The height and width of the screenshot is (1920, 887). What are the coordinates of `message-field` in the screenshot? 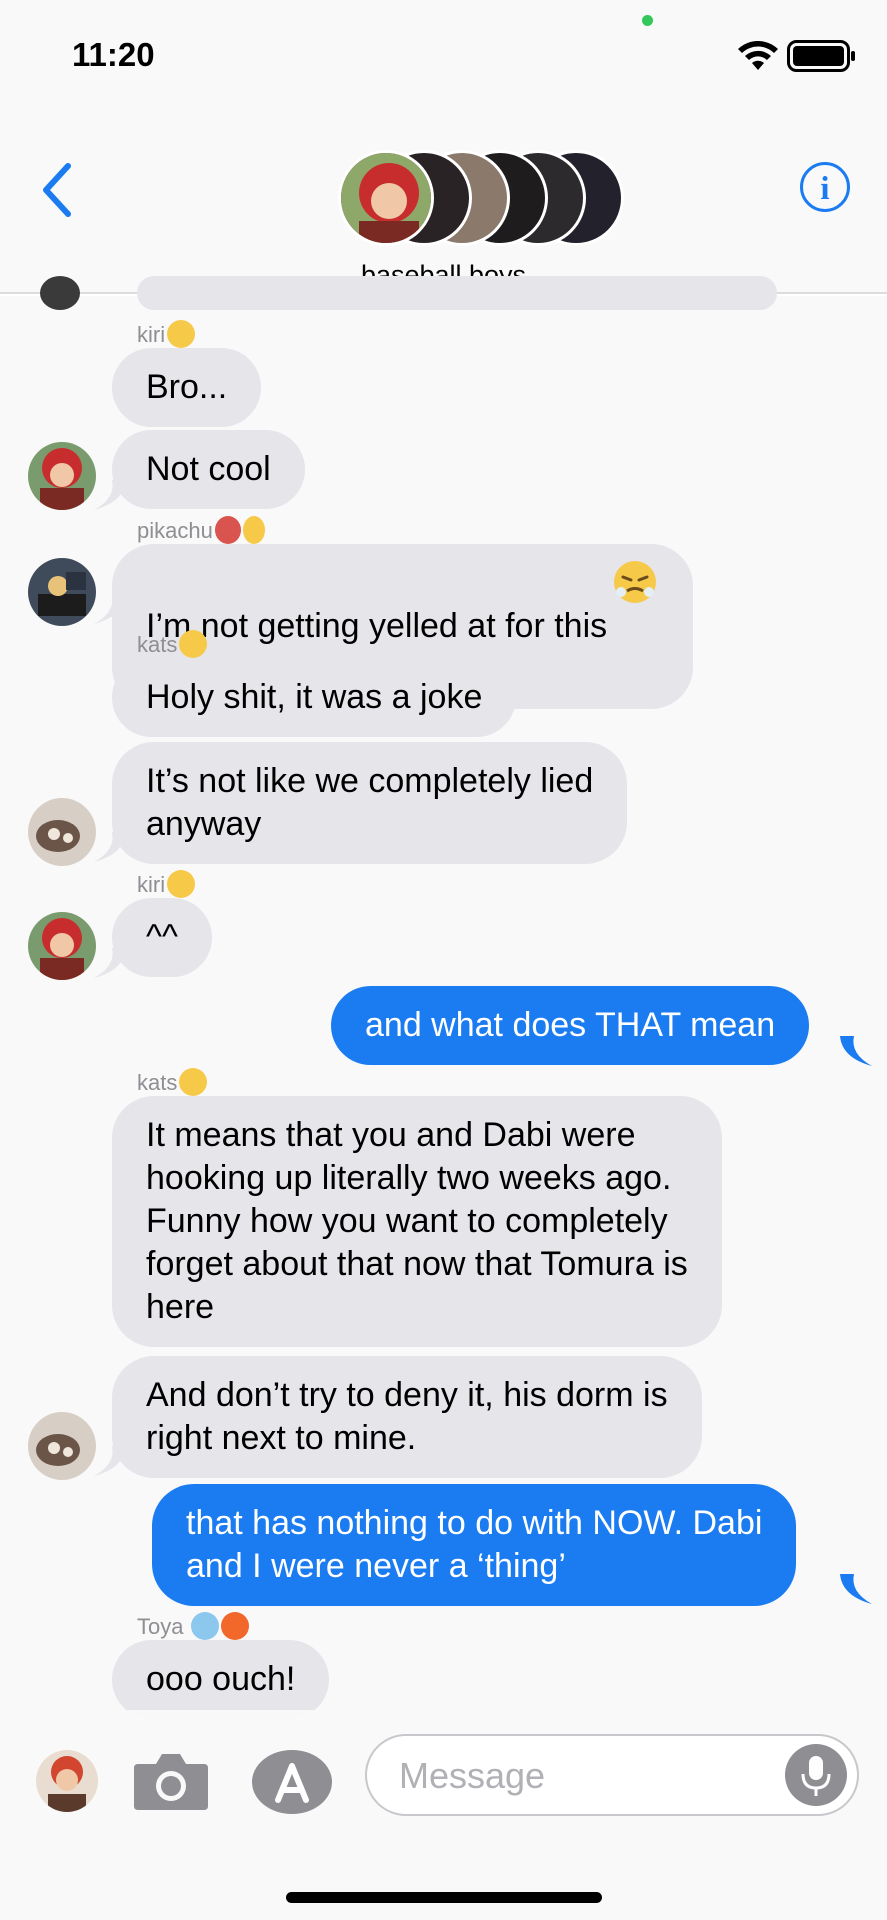 It's located at (612, 1775).